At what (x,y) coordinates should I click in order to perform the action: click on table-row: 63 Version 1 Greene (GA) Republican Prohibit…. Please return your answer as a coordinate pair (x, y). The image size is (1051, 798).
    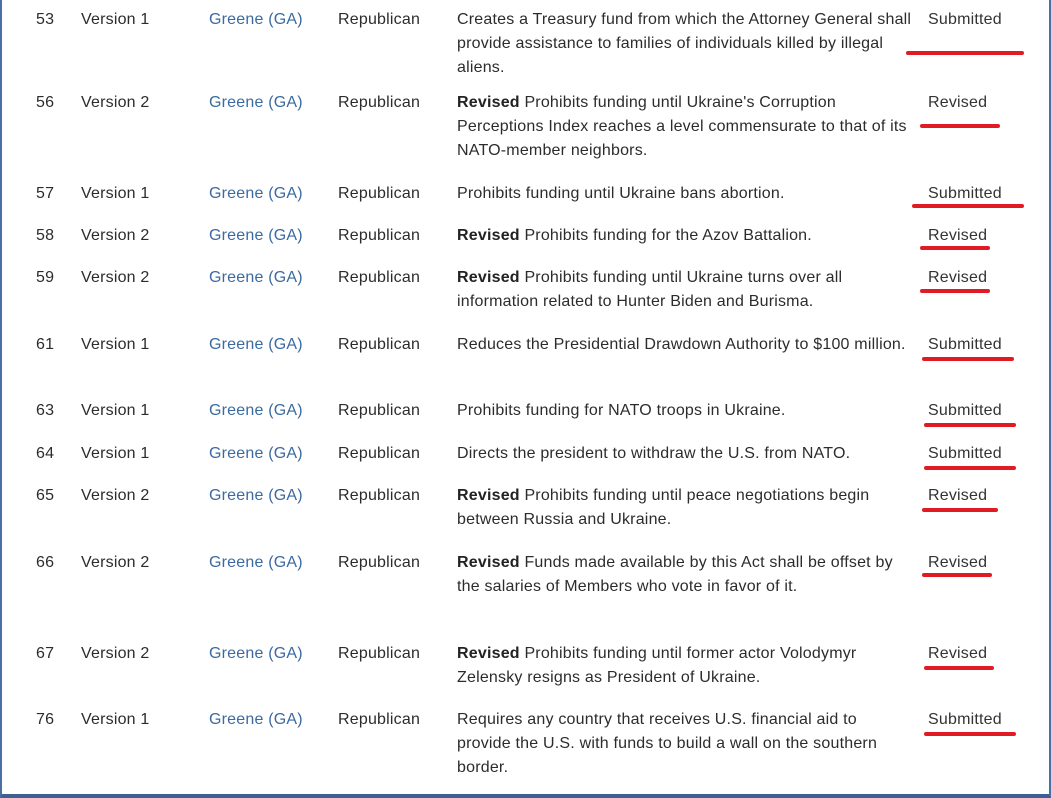
    Looking at the image, I should click on (525, 420).